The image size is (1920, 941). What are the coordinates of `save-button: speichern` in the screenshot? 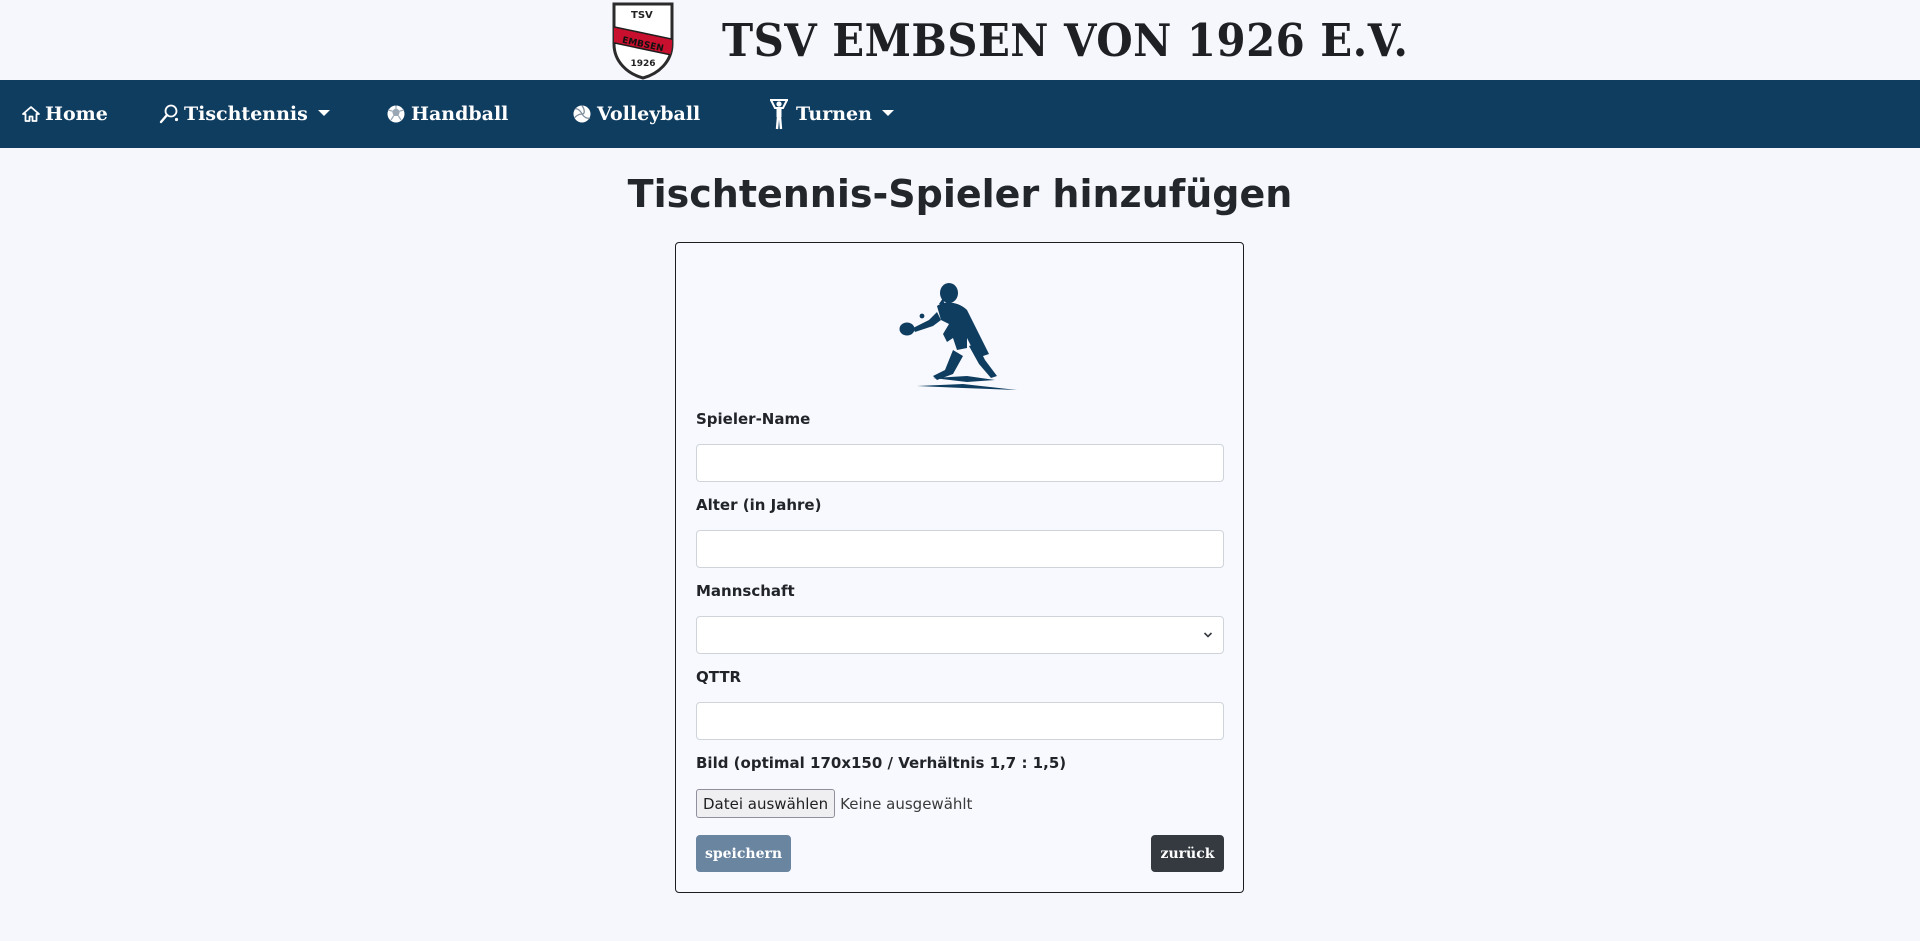 It's located at (743, 853).